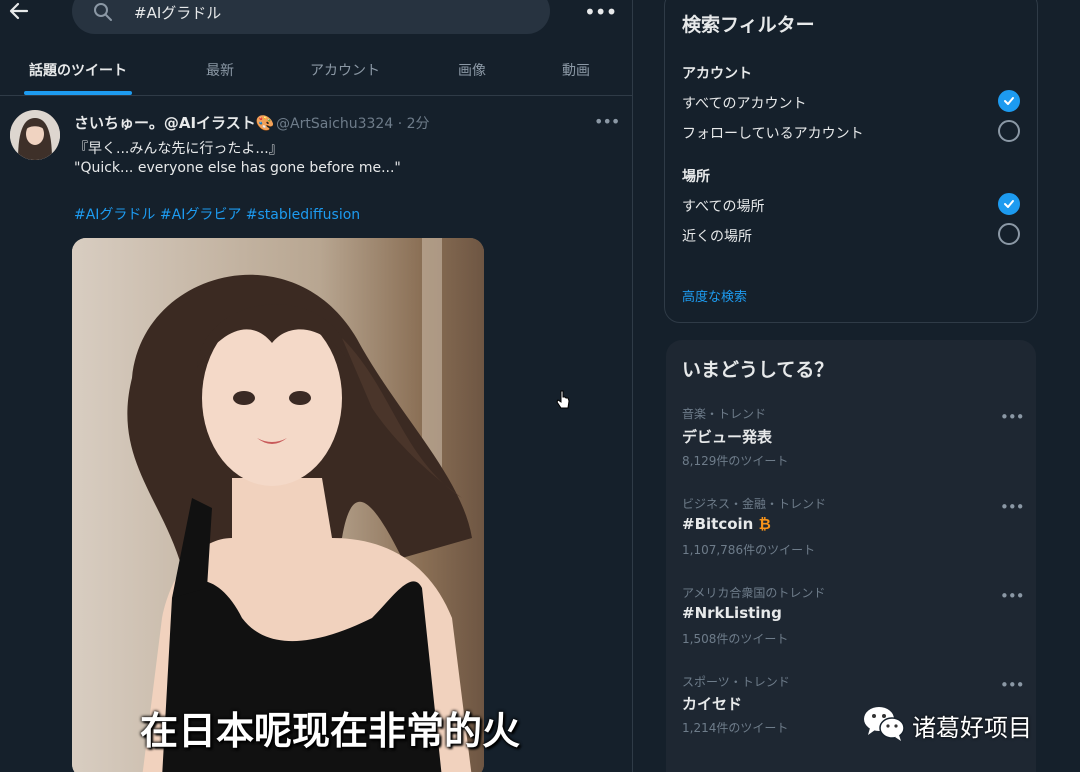  Describe the element at coordinates (600, 12) in the screenshot. I see `more-options-icon: •••` at that location.